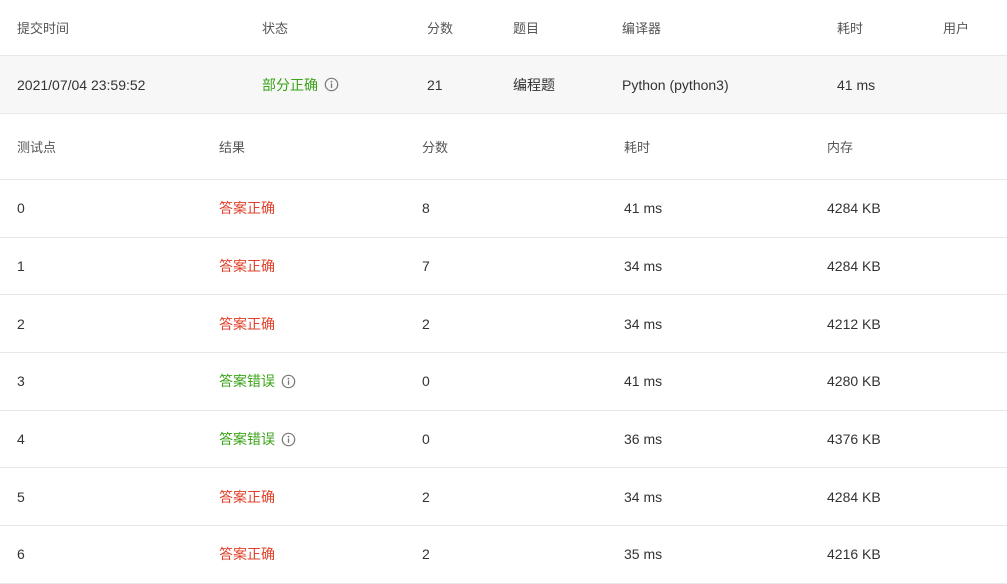  What do you see at coordinates (956, 28) in the screenshot?
I see `header-user: 用户` at bounding box center [956, 28].